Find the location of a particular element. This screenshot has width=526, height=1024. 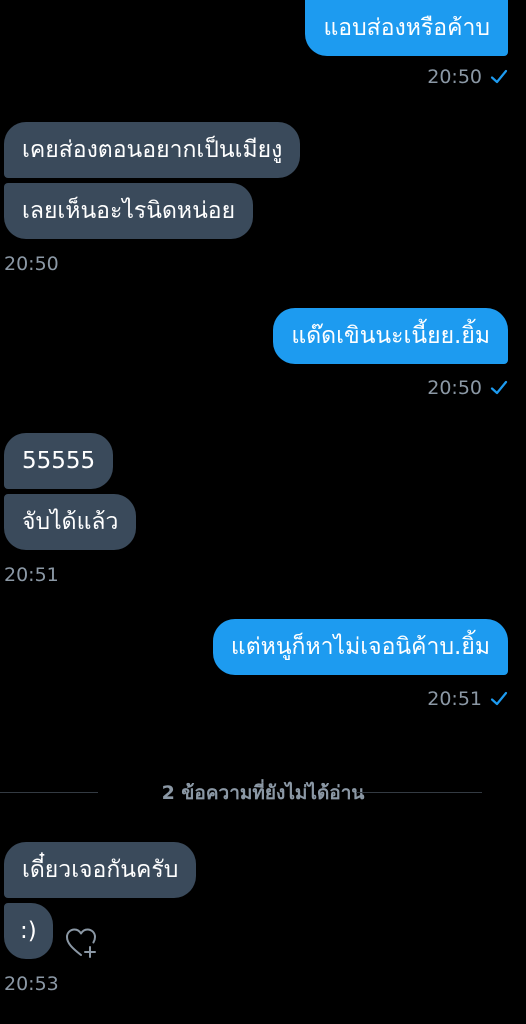

message-timestamp: 20:53 is located at coordinates (31, 984).